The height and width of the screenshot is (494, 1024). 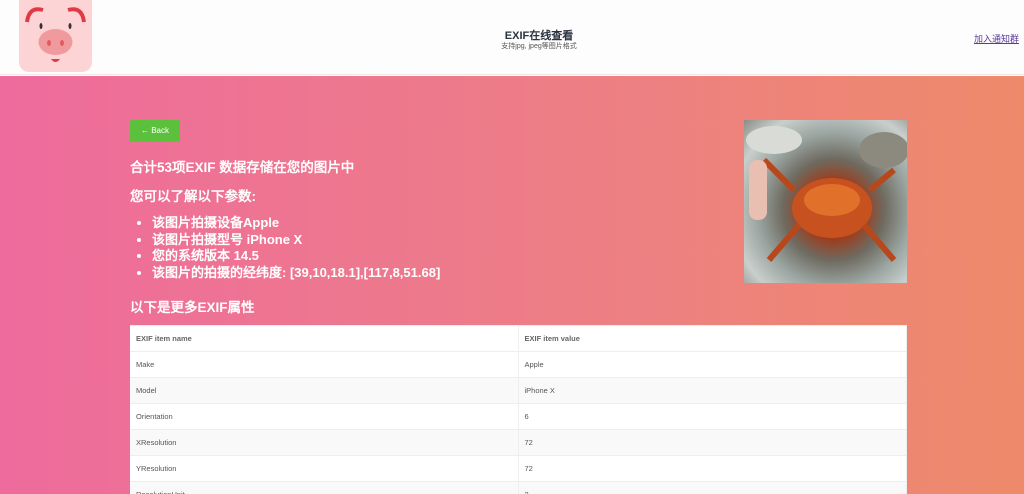 I want to click on fact-device: 该图片拍摄设备Apple, so click(x=296, y=223).